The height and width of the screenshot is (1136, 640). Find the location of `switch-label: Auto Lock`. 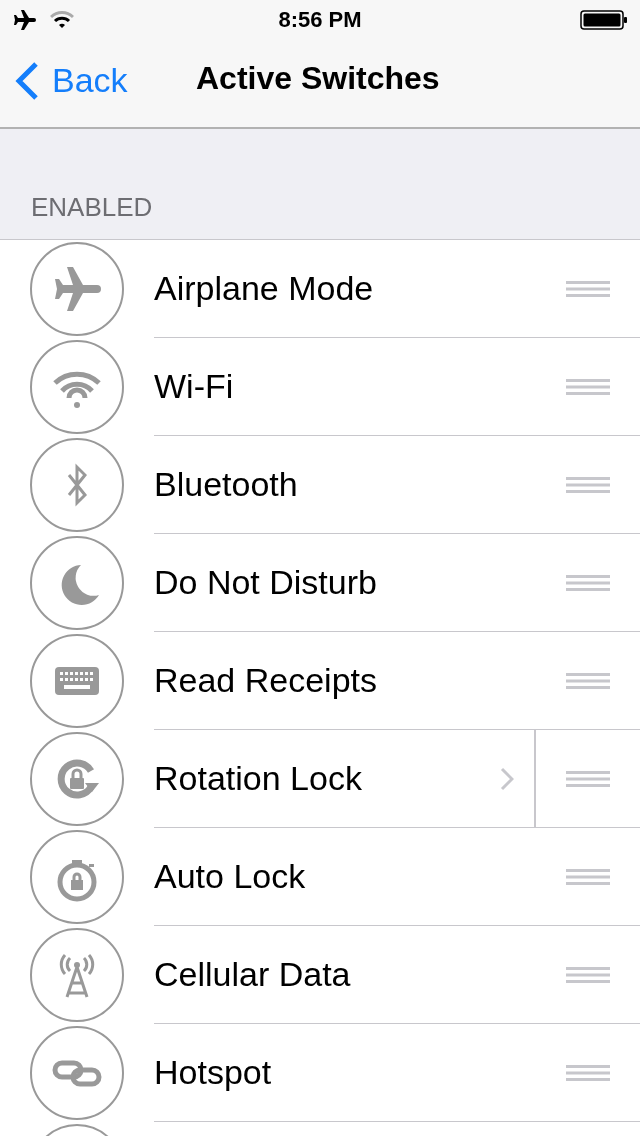

switch-label: Auto Lock is located at coordinates (230, 876).